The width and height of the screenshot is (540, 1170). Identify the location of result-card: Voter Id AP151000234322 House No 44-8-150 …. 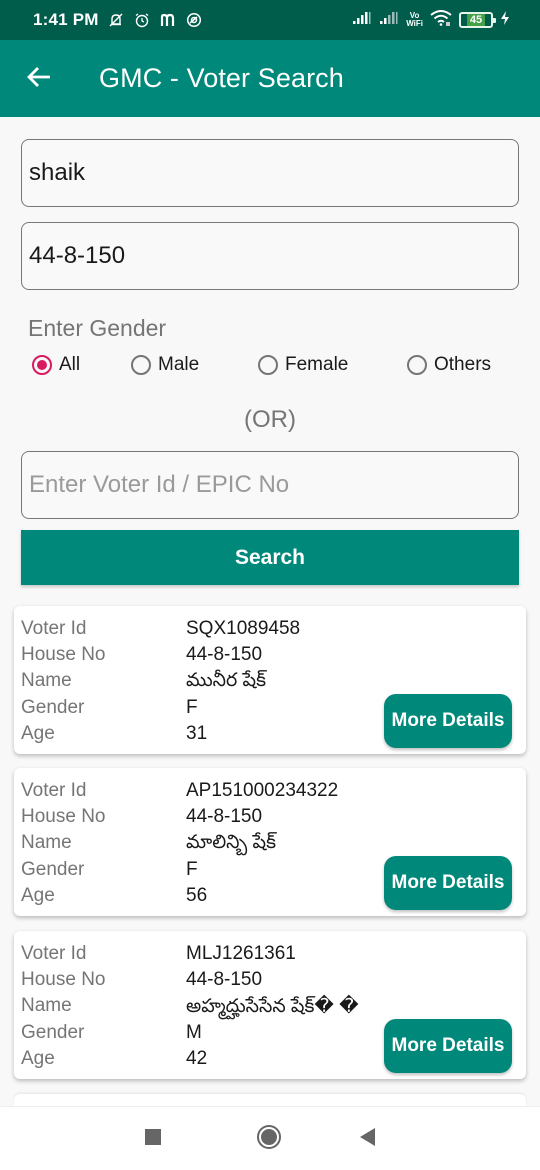
(270, 842).